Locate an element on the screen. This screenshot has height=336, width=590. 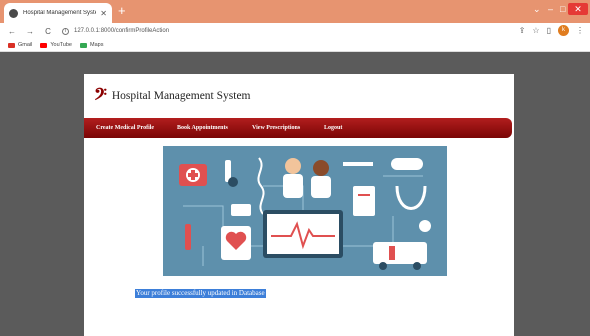
address-text: 127.0.0.1:8000/confirmProfileAction is located at coordinates (122, 31).